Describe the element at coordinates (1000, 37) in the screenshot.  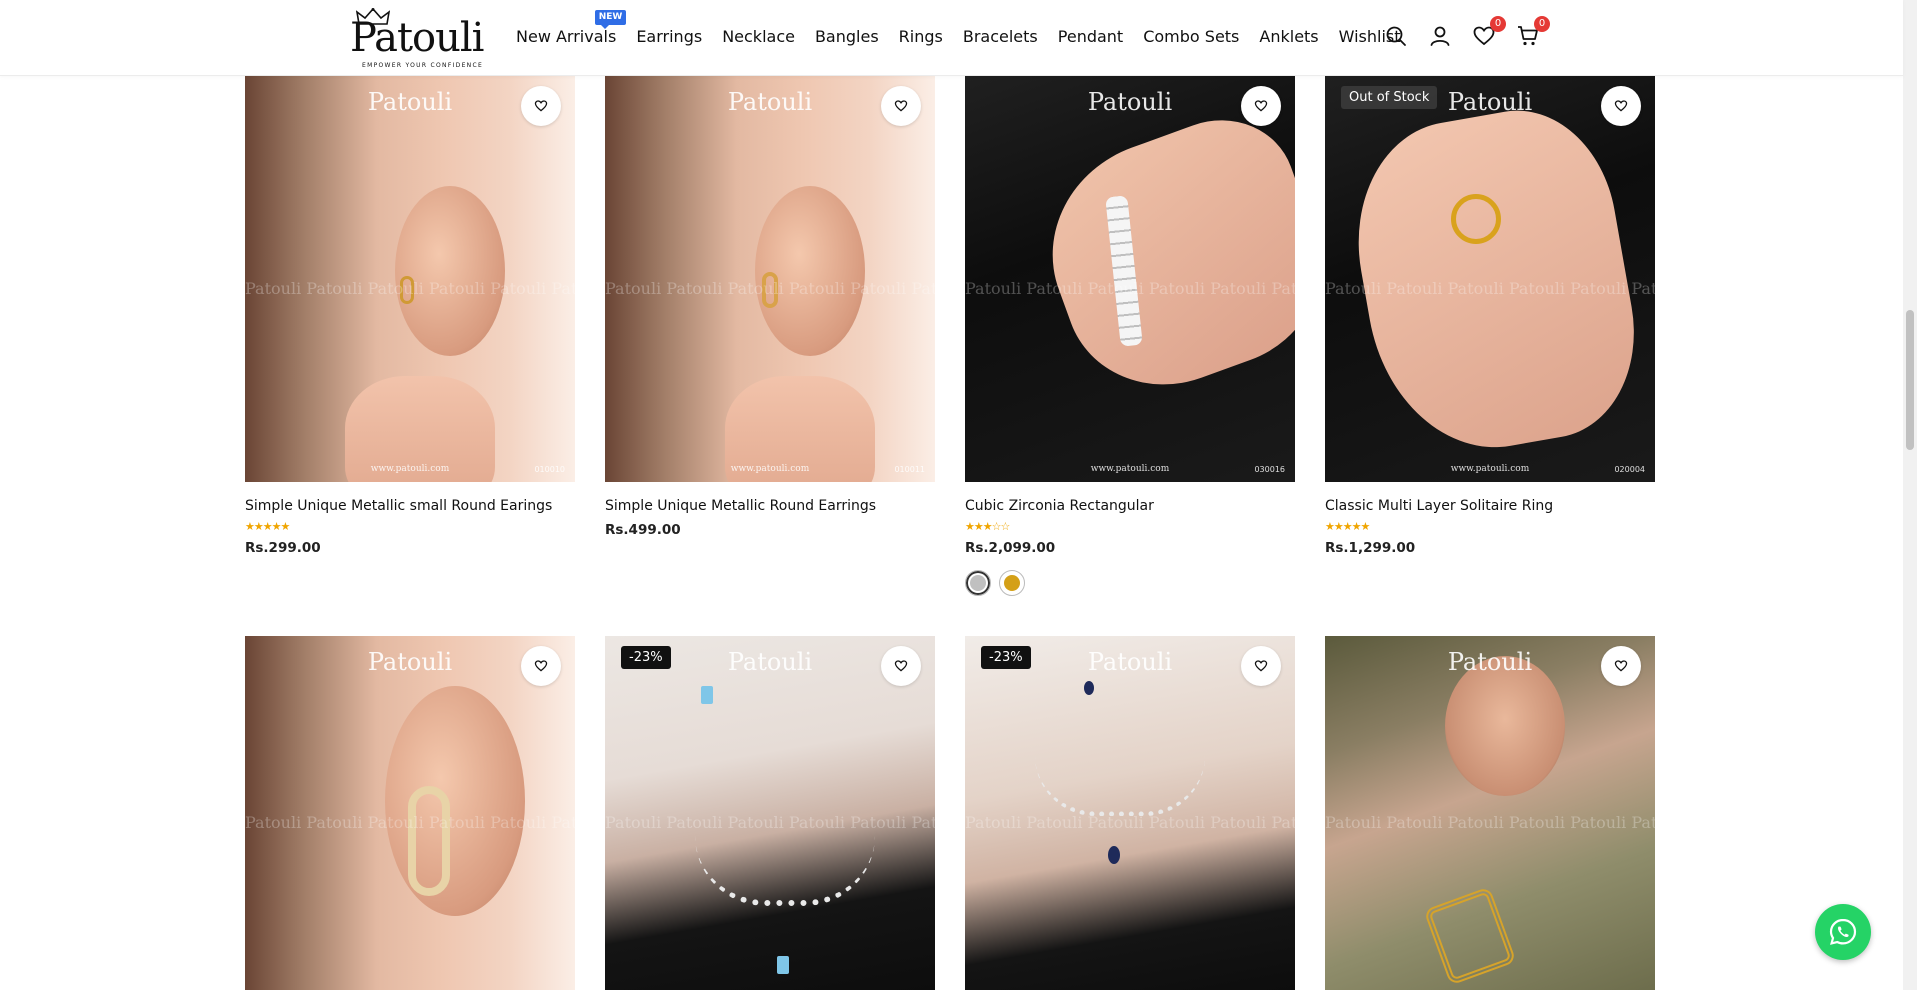
I see `nav-item-bracelets: Bracelets` at that location.